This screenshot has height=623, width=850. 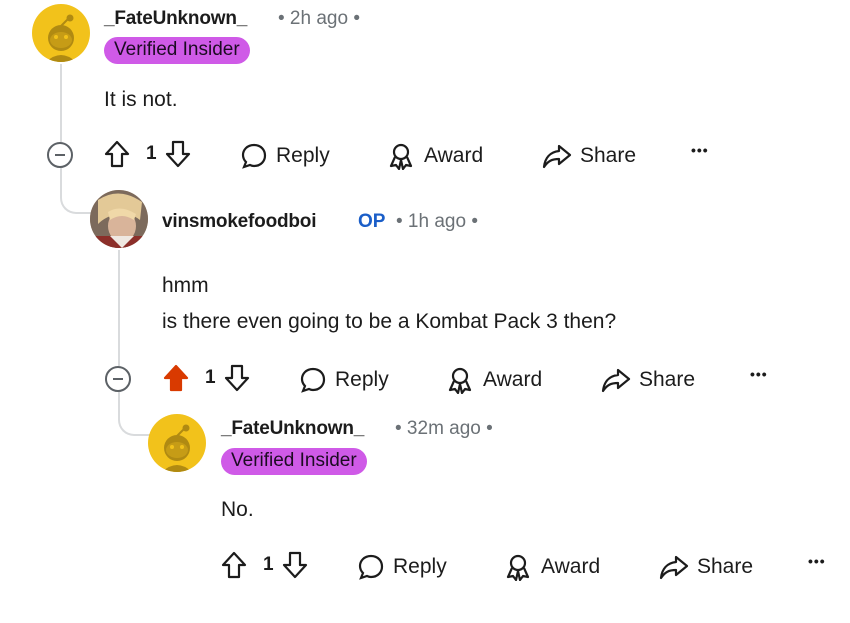 I want to click on upvote-icon-active, so click(x=176, y=378).